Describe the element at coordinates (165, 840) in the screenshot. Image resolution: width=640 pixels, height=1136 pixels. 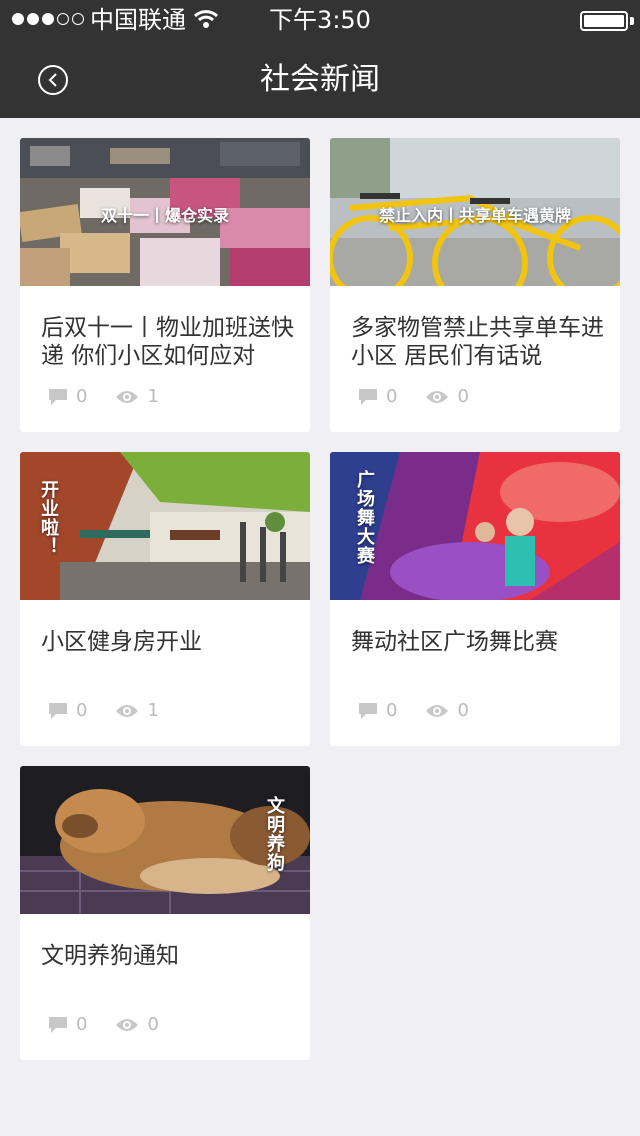
I see `news-image-dog: 文明养狗` at that location.